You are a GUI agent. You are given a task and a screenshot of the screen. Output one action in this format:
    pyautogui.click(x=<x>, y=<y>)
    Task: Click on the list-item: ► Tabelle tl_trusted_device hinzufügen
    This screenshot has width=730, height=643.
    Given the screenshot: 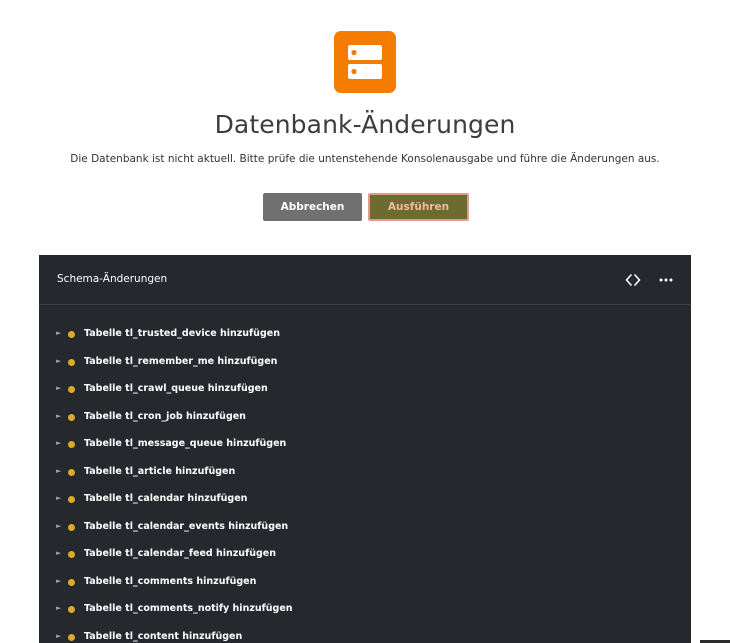 What is the action you would take?
    pyautogui.click(x=365, y=334)
    